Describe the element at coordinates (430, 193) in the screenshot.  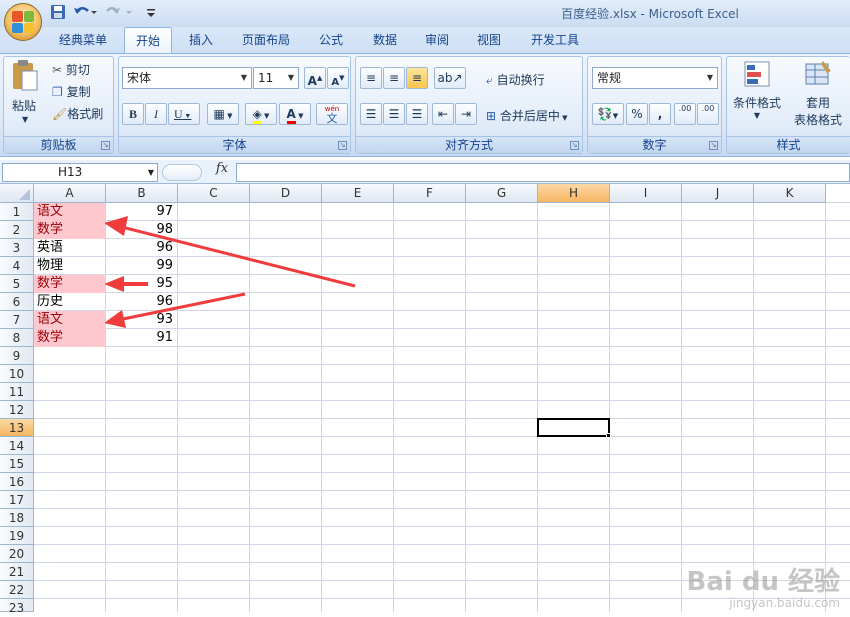
I see `column-header-f: F` at that location.